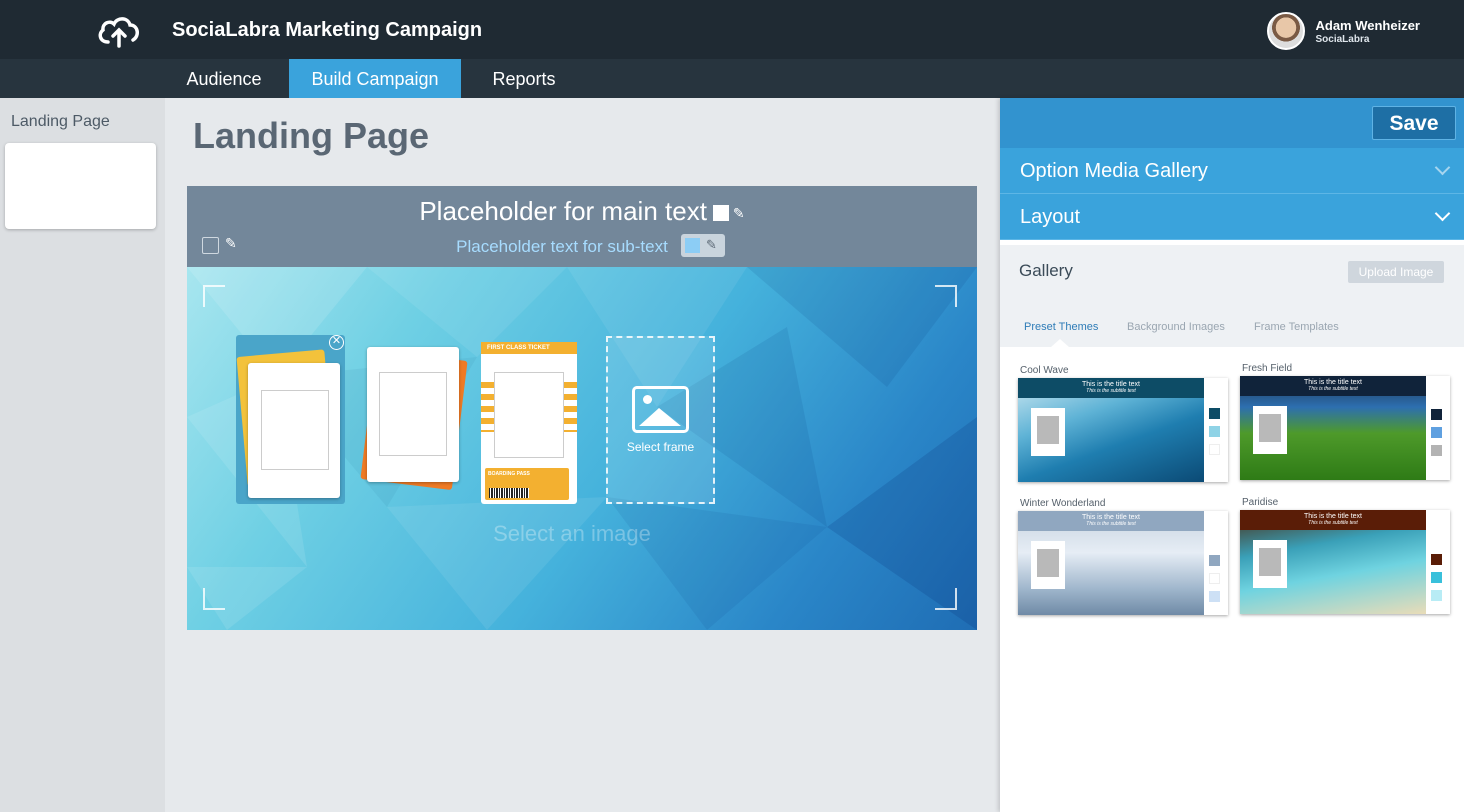 The image size is (1464, 812). I want to click on frame-option-ticket: FIRST CLASS TICKET BOARDING PASS, so click(529, 423).